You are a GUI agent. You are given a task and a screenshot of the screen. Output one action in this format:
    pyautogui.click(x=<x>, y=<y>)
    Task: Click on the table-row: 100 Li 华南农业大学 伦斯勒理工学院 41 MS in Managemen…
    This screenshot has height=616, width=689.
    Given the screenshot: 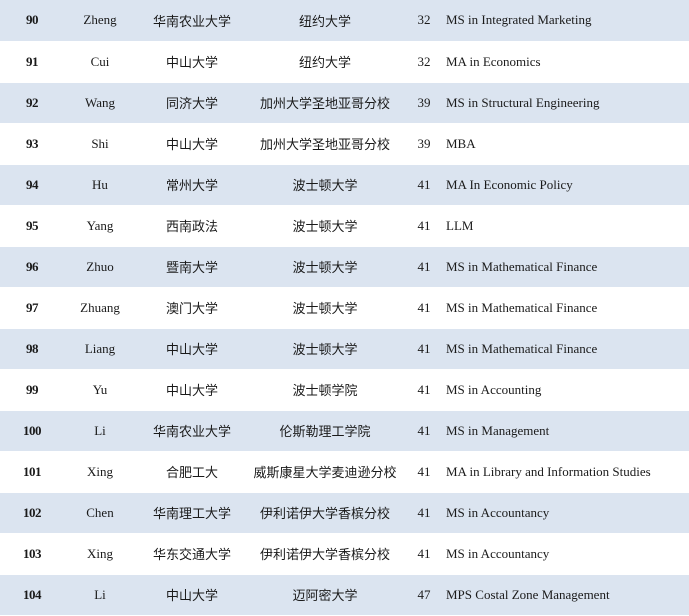 What is the action you would take?
    pyautogui.click(x=344, y=431)
    